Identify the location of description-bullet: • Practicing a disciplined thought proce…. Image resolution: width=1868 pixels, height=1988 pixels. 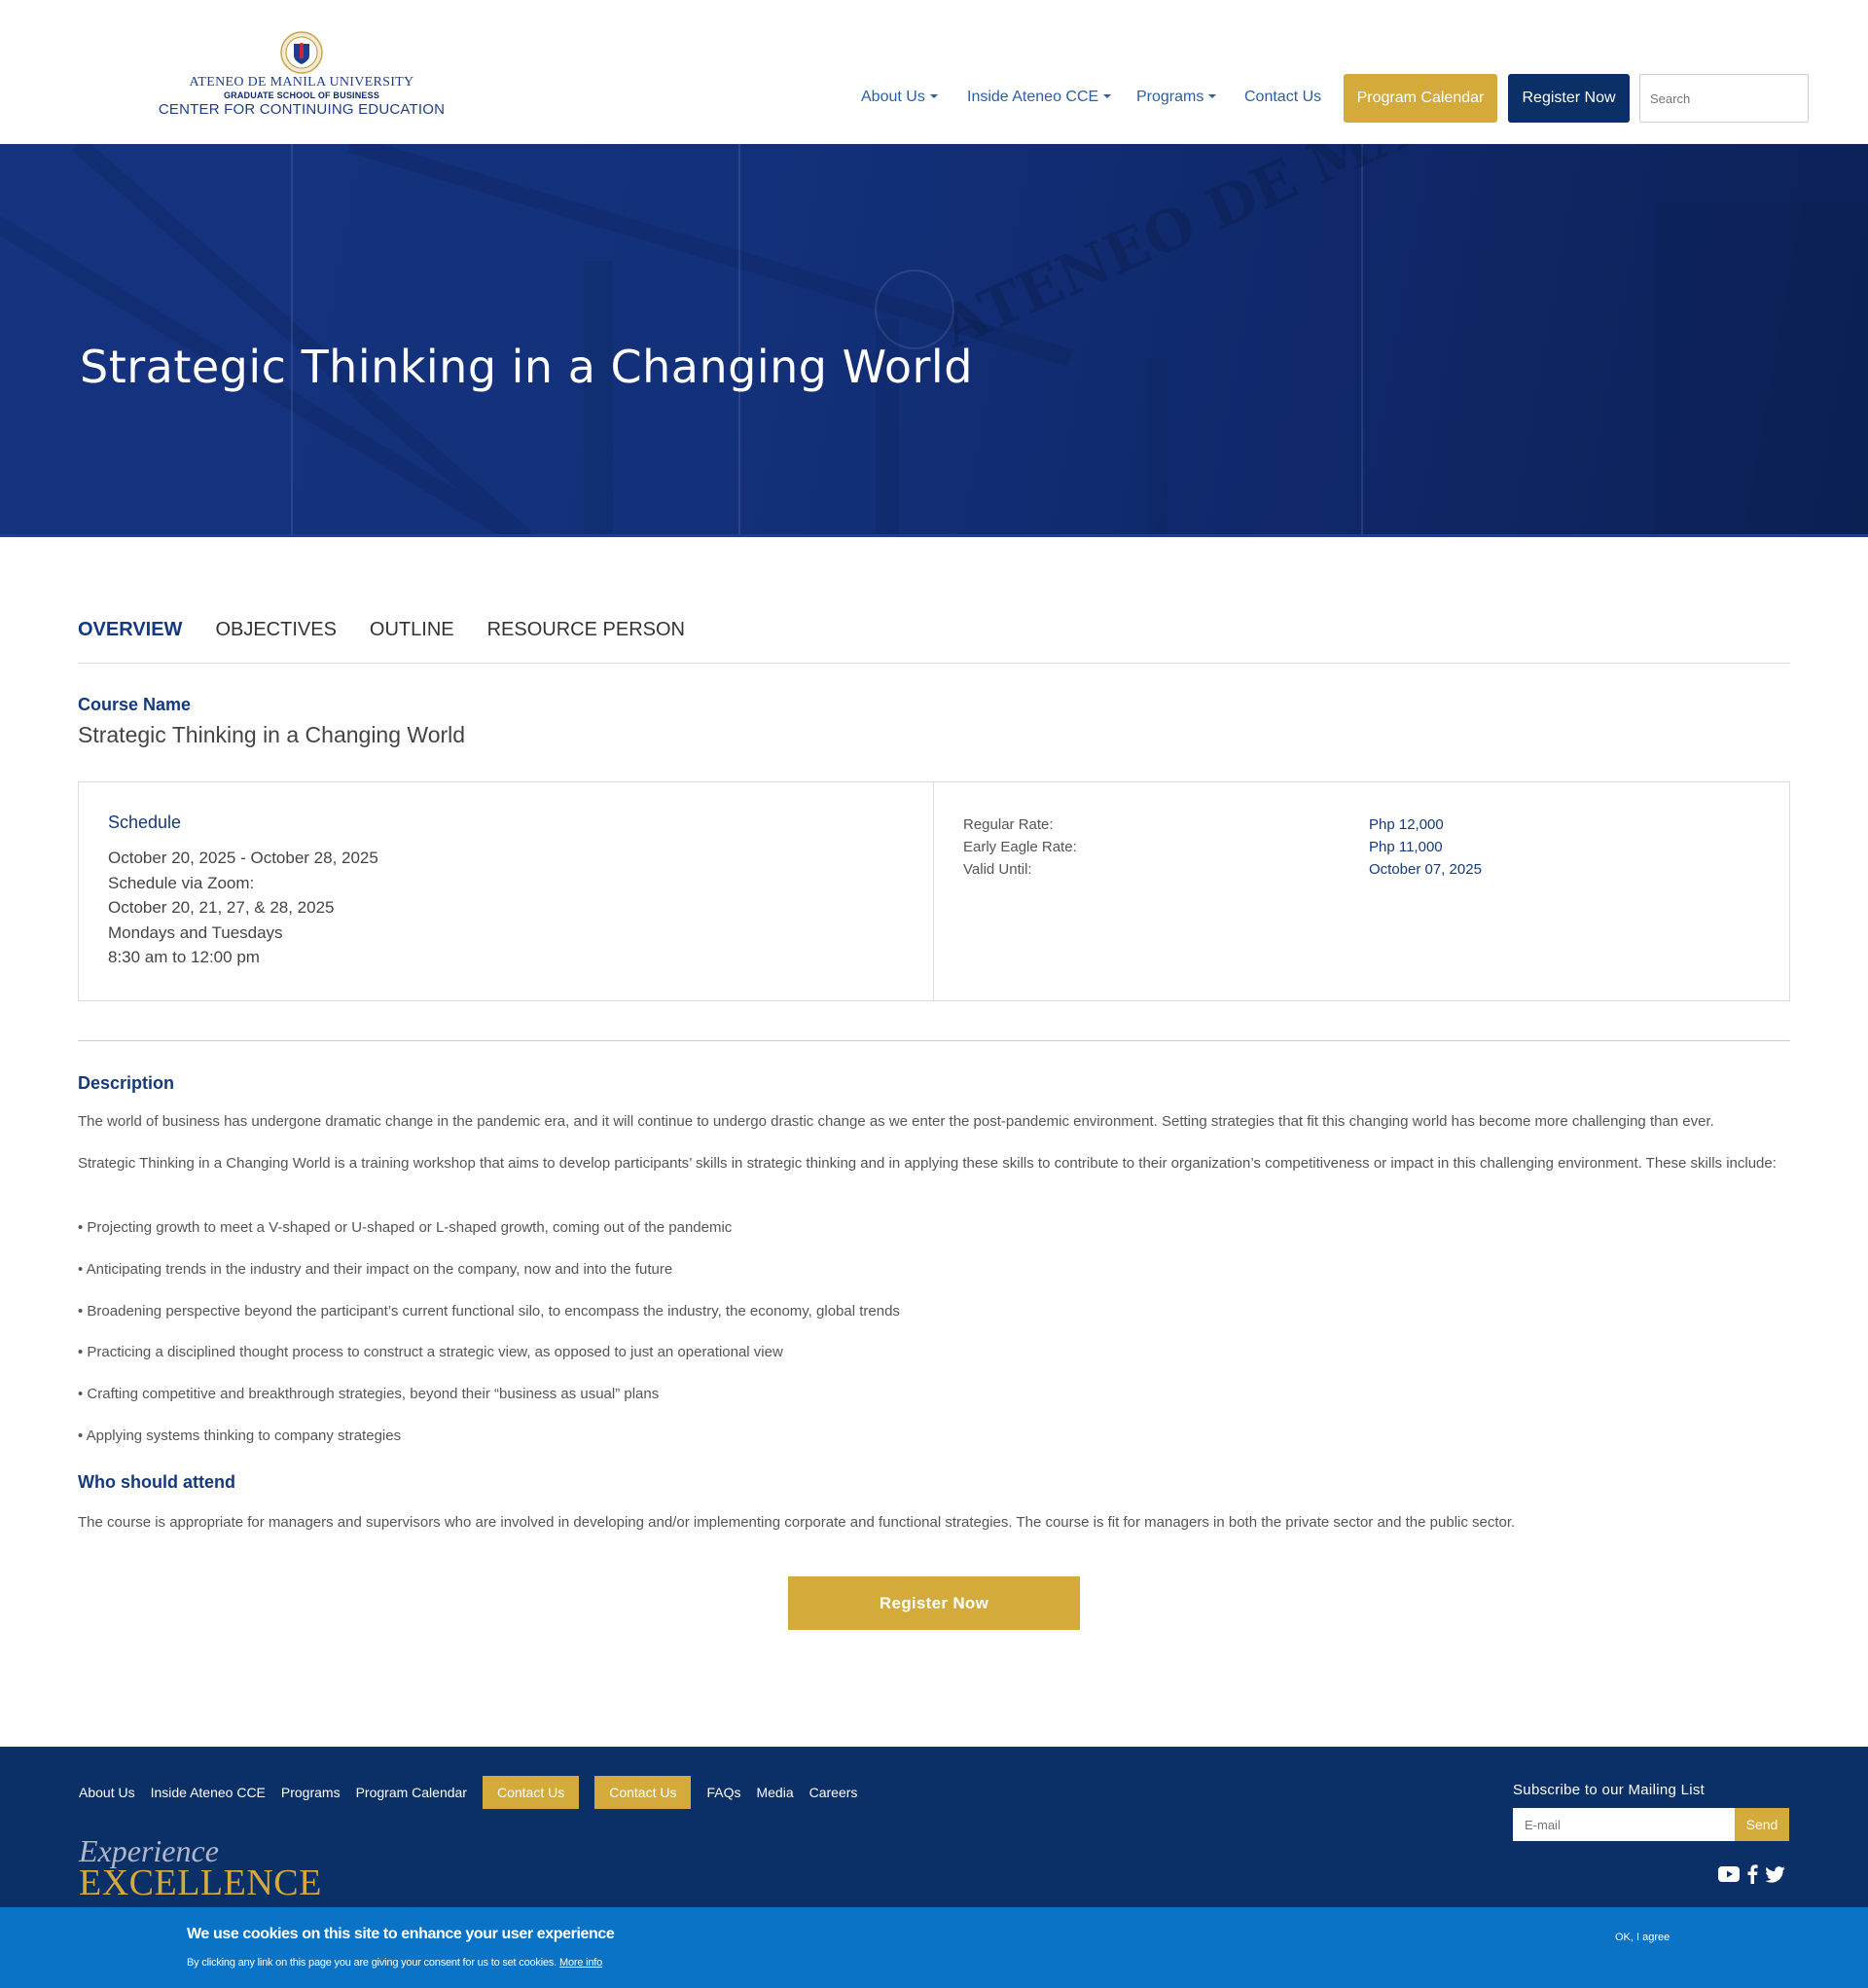
(430, 1352).